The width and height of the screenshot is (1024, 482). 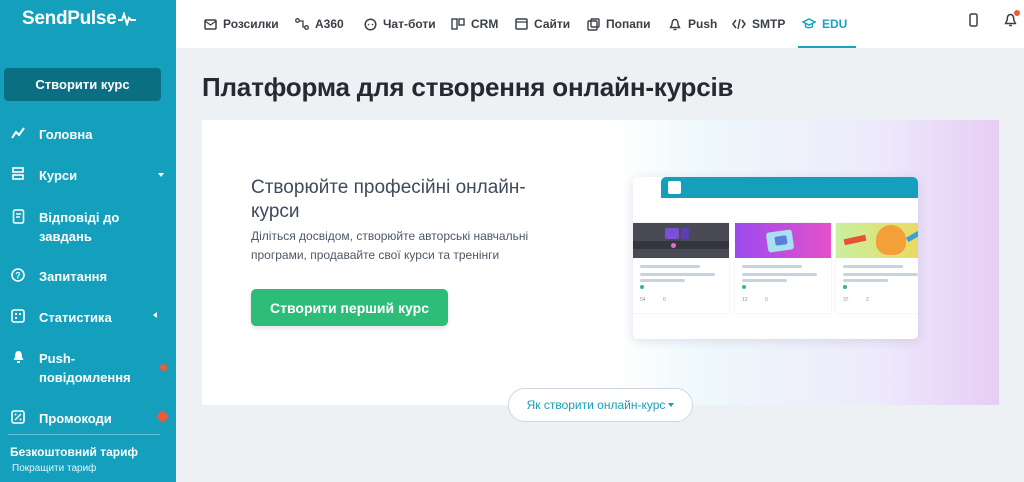 What do you see at coordinates (846, 300) in the screenshot?
I see `course-stat: 37` at bounding box center [846, 300].